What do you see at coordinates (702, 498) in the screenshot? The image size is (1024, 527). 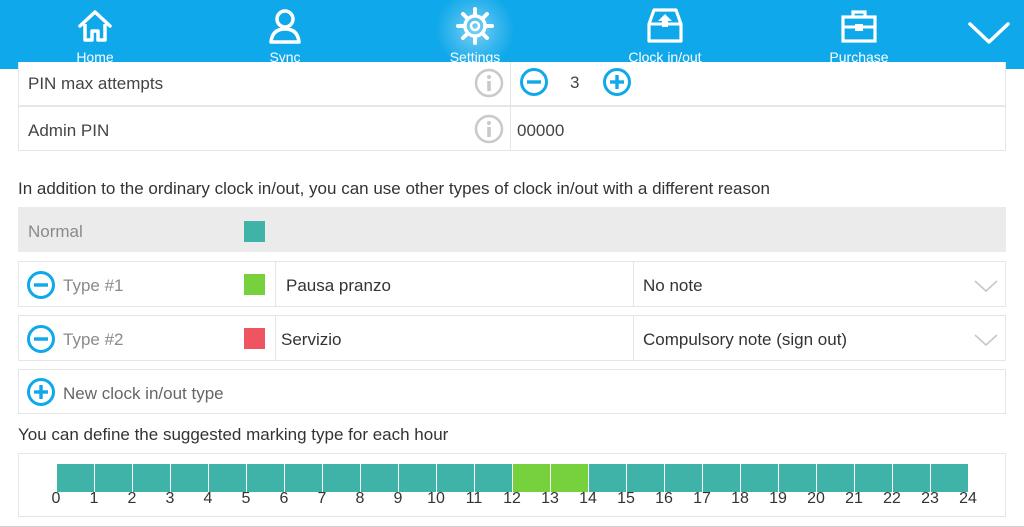 I see `hour-label: 17` at bounding box center [702, 498].